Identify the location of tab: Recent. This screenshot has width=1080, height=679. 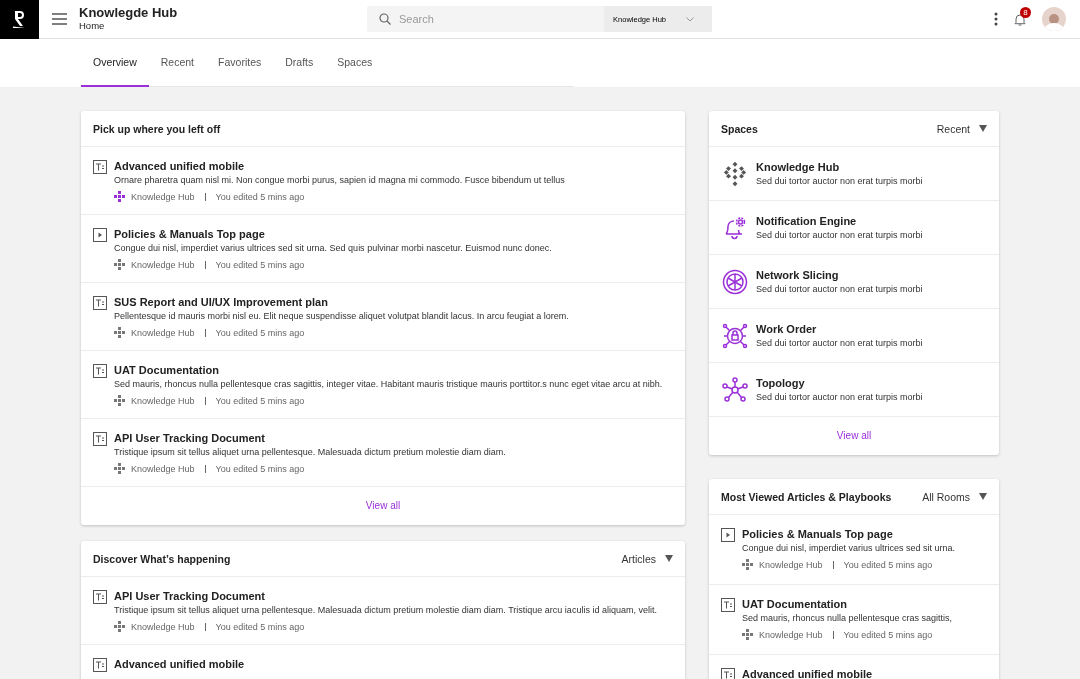
(177, 63).